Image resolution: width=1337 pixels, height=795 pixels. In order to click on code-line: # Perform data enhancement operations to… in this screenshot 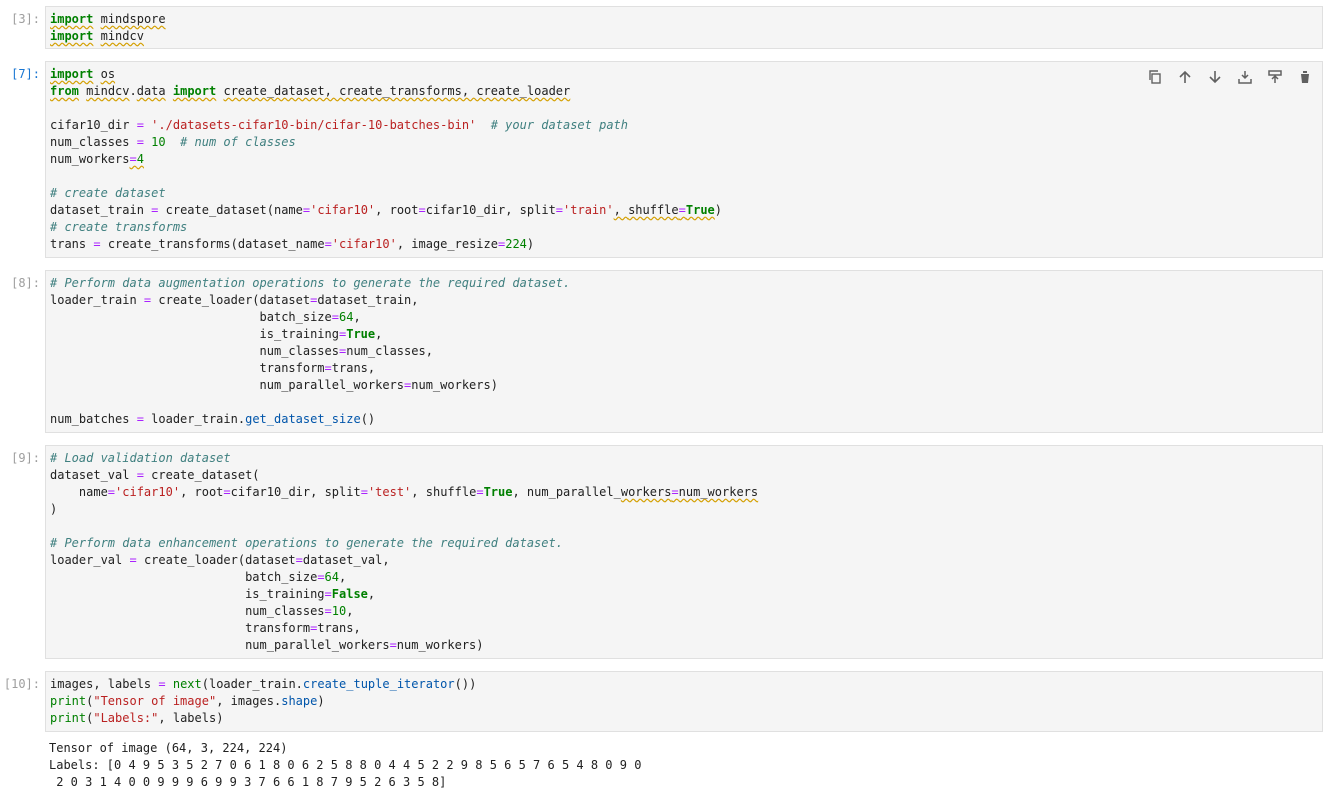, I will do `click(684, 543)`.